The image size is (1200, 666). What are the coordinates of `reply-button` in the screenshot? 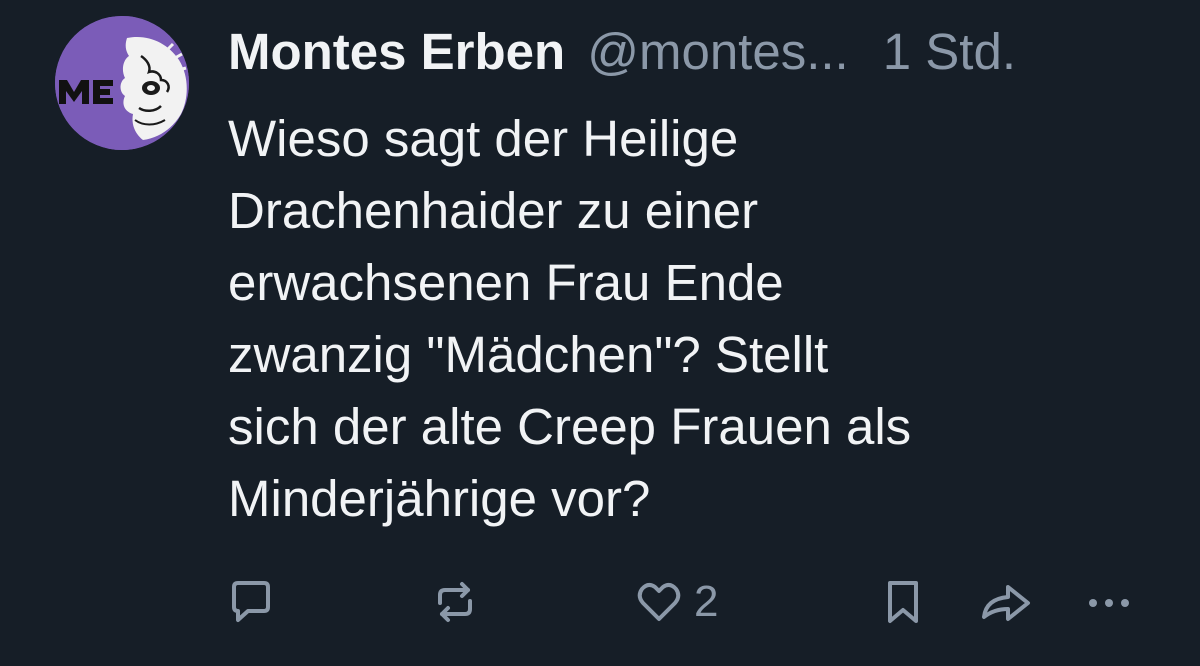 It's located at (251, 602).